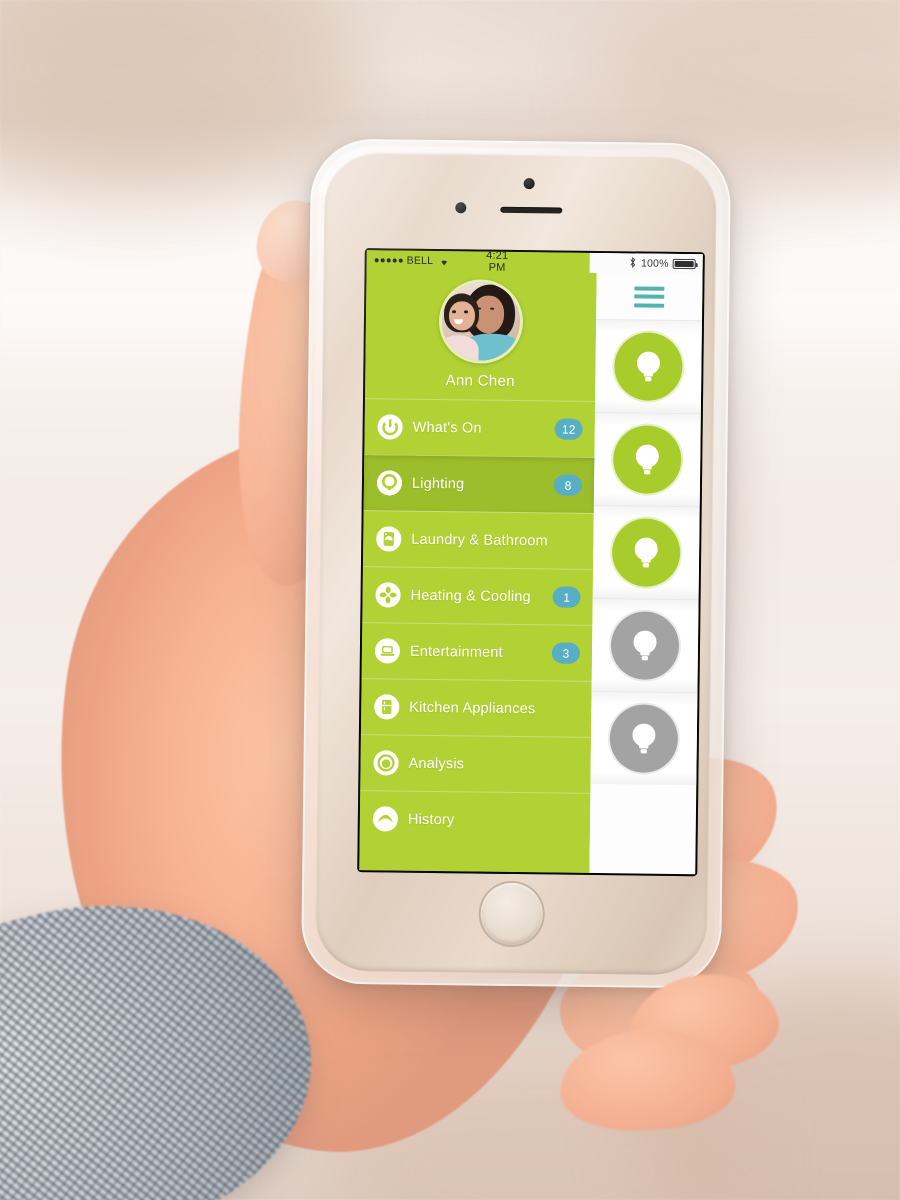  I want to click on light-panel, so click(646, 563).